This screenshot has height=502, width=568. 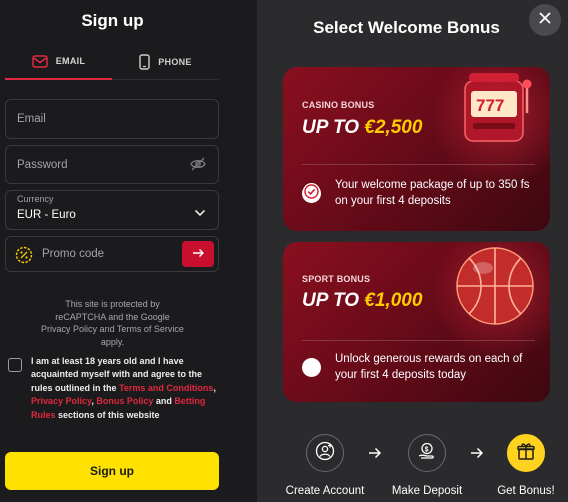 What do you see at coordinates (325, 491) in the screenshot?
I see `step-create-account-label: Create Account` at bounding box center [325, 491].